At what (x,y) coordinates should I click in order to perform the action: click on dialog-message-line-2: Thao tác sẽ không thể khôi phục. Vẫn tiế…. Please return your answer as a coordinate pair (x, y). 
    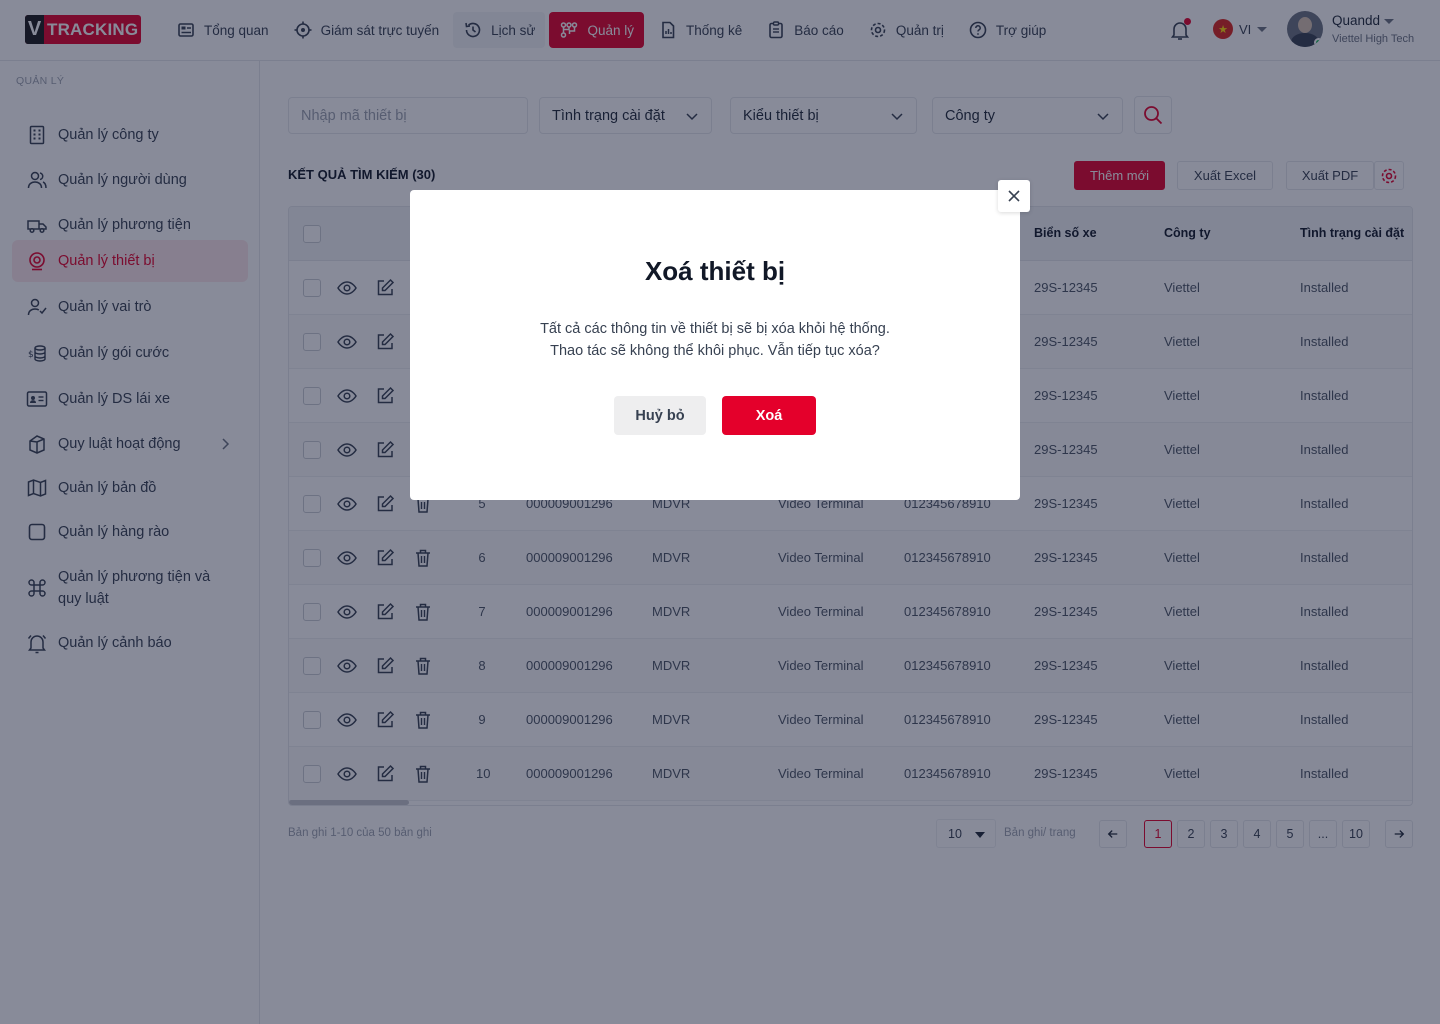
    Looking at the image, I should click on (715, 351).